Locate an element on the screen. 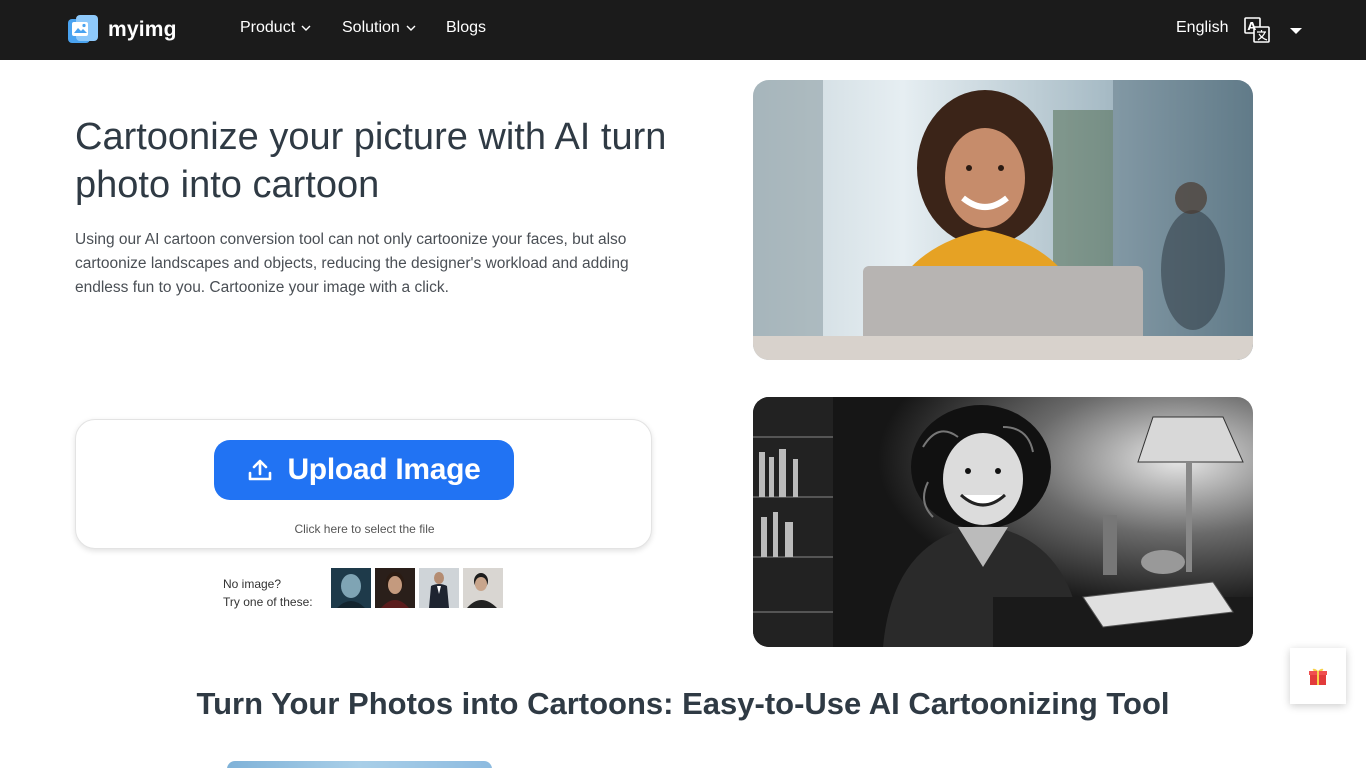  gift-button is located at coordinates (1318, 676).